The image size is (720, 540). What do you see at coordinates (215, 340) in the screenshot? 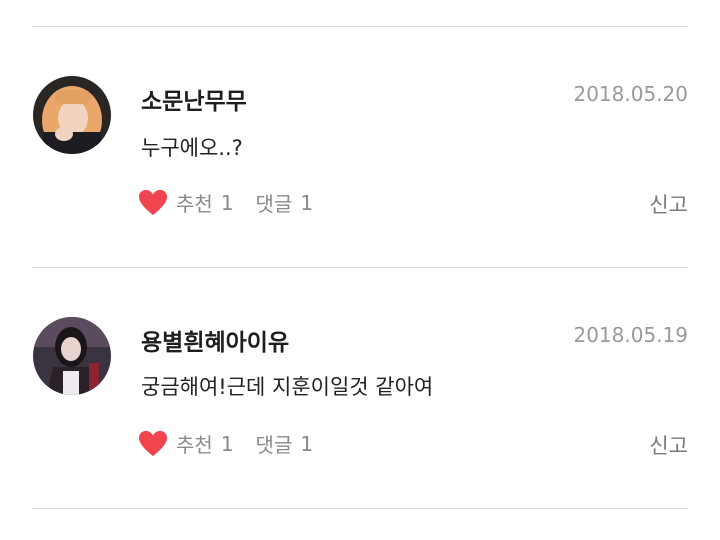
I see `comment-username: 용별흰혜아이유` at bounding box center [215, 340].